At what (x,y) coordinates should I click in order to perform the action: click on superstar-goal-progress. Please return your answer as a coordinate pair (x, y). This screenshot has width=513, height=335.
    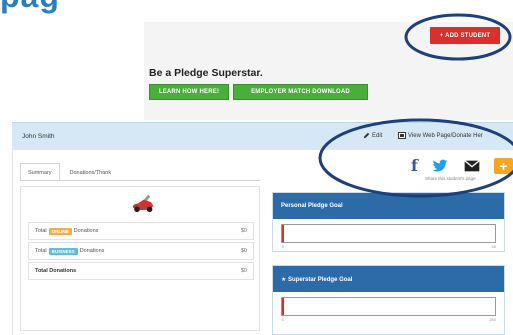
    Looking at the image, I should click on (388, 306).